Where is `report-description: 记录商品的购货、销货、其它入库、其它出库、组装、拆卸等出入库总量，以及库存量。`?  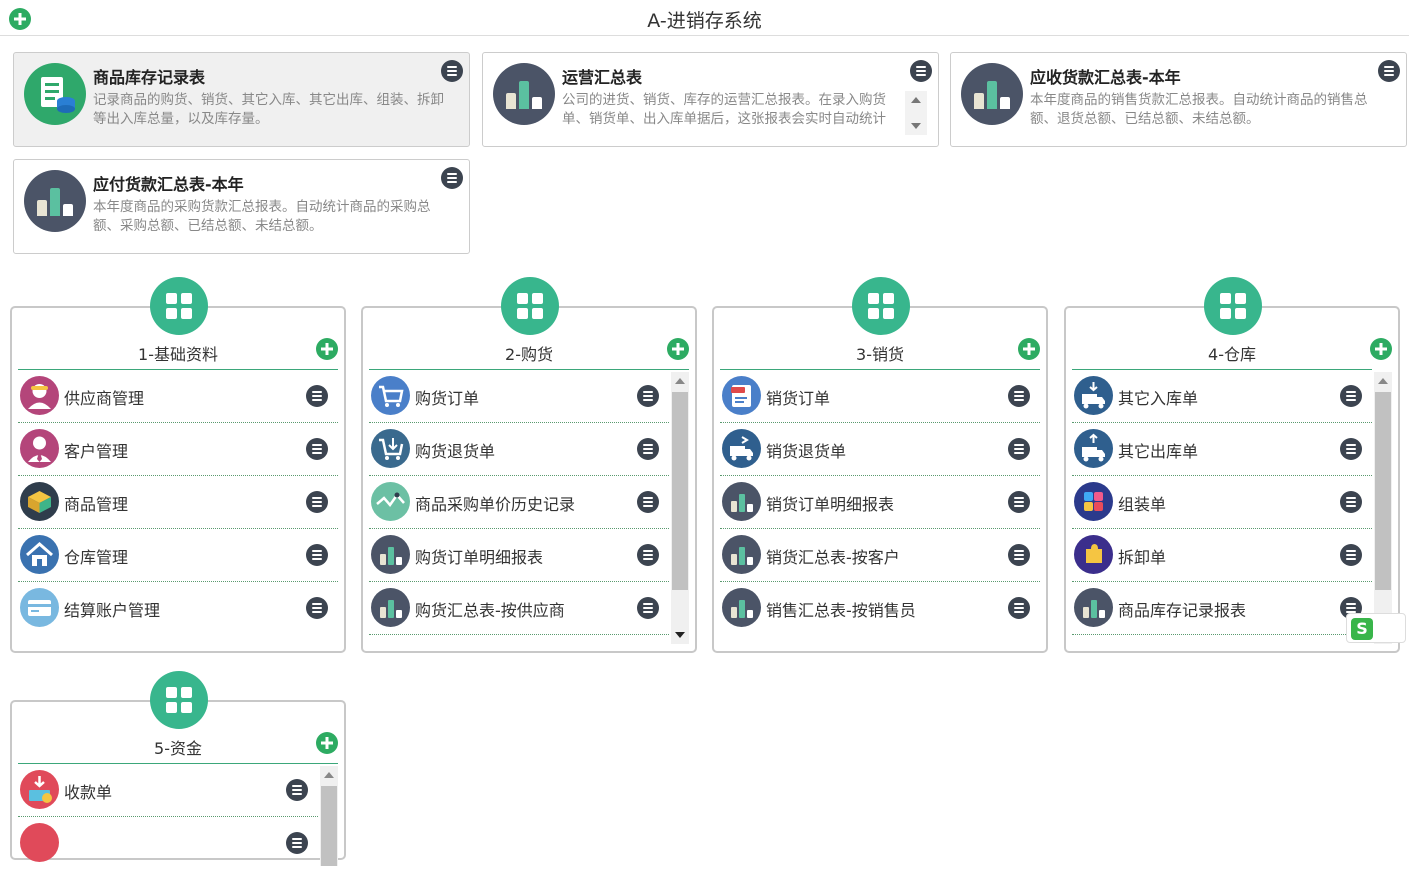 report-description: 记录商品的购货、销货、其它入库、其它出库、组装、拆卸等出入库总量，以及库存量。 is located at coordinates (268, 109).